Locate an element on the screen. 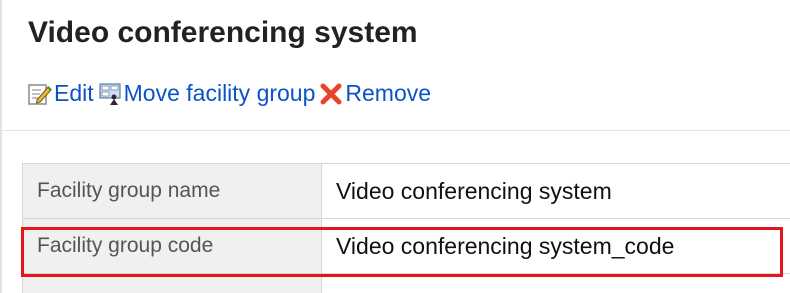 The width and height of the screenshot is (790, 293). row-label-empty is located at coordinates (172, 283).